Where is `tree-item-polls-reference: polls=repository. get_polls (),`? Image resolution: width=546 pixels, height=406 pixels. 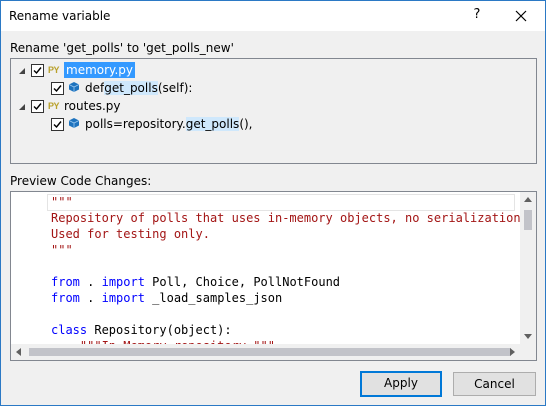
tree-item-polls-reference: polls=repository. get_polls (), is located at coordinates (152, 124).